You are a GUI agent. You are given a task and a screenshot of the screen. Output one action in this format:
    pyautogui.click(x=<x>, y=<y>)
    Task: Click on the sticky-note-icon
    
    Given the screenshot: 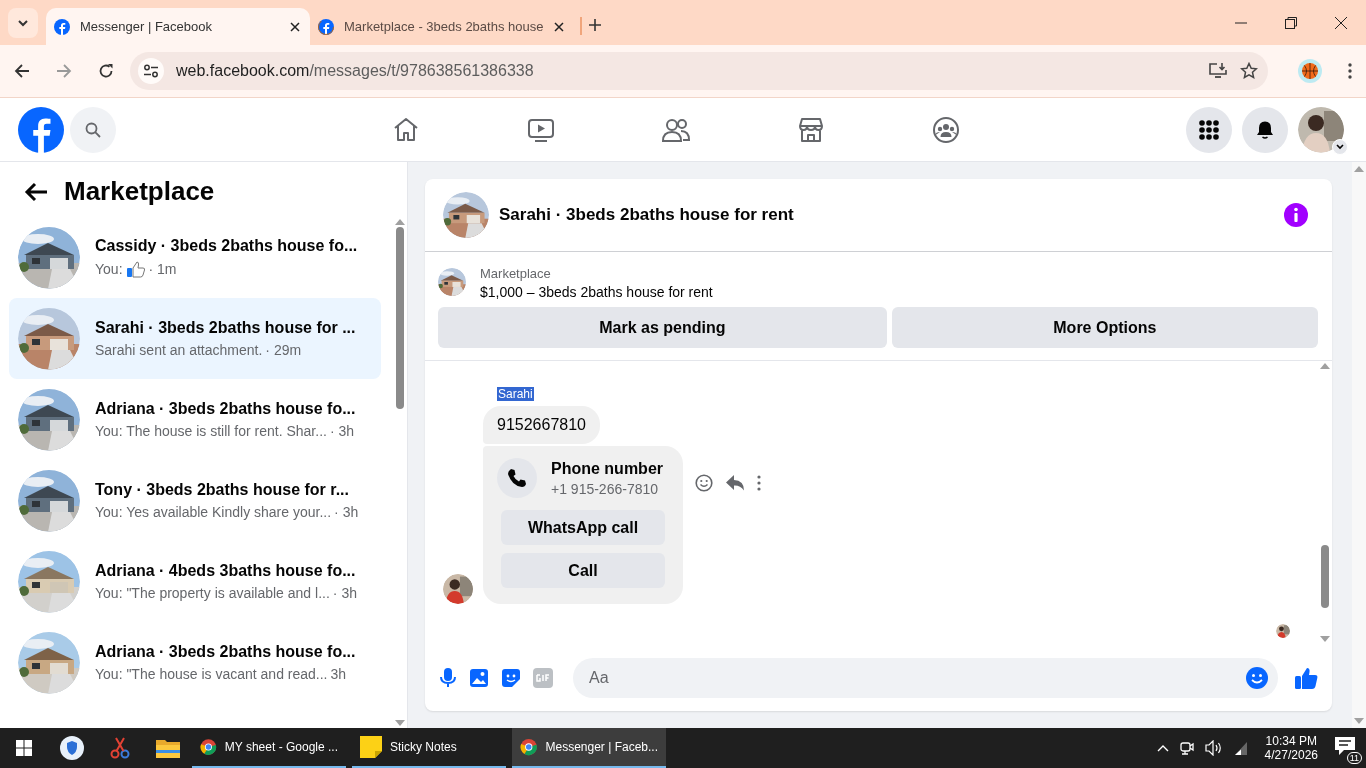 What is the action you would take?
    pyautogui.click(x=371, y=747)
    